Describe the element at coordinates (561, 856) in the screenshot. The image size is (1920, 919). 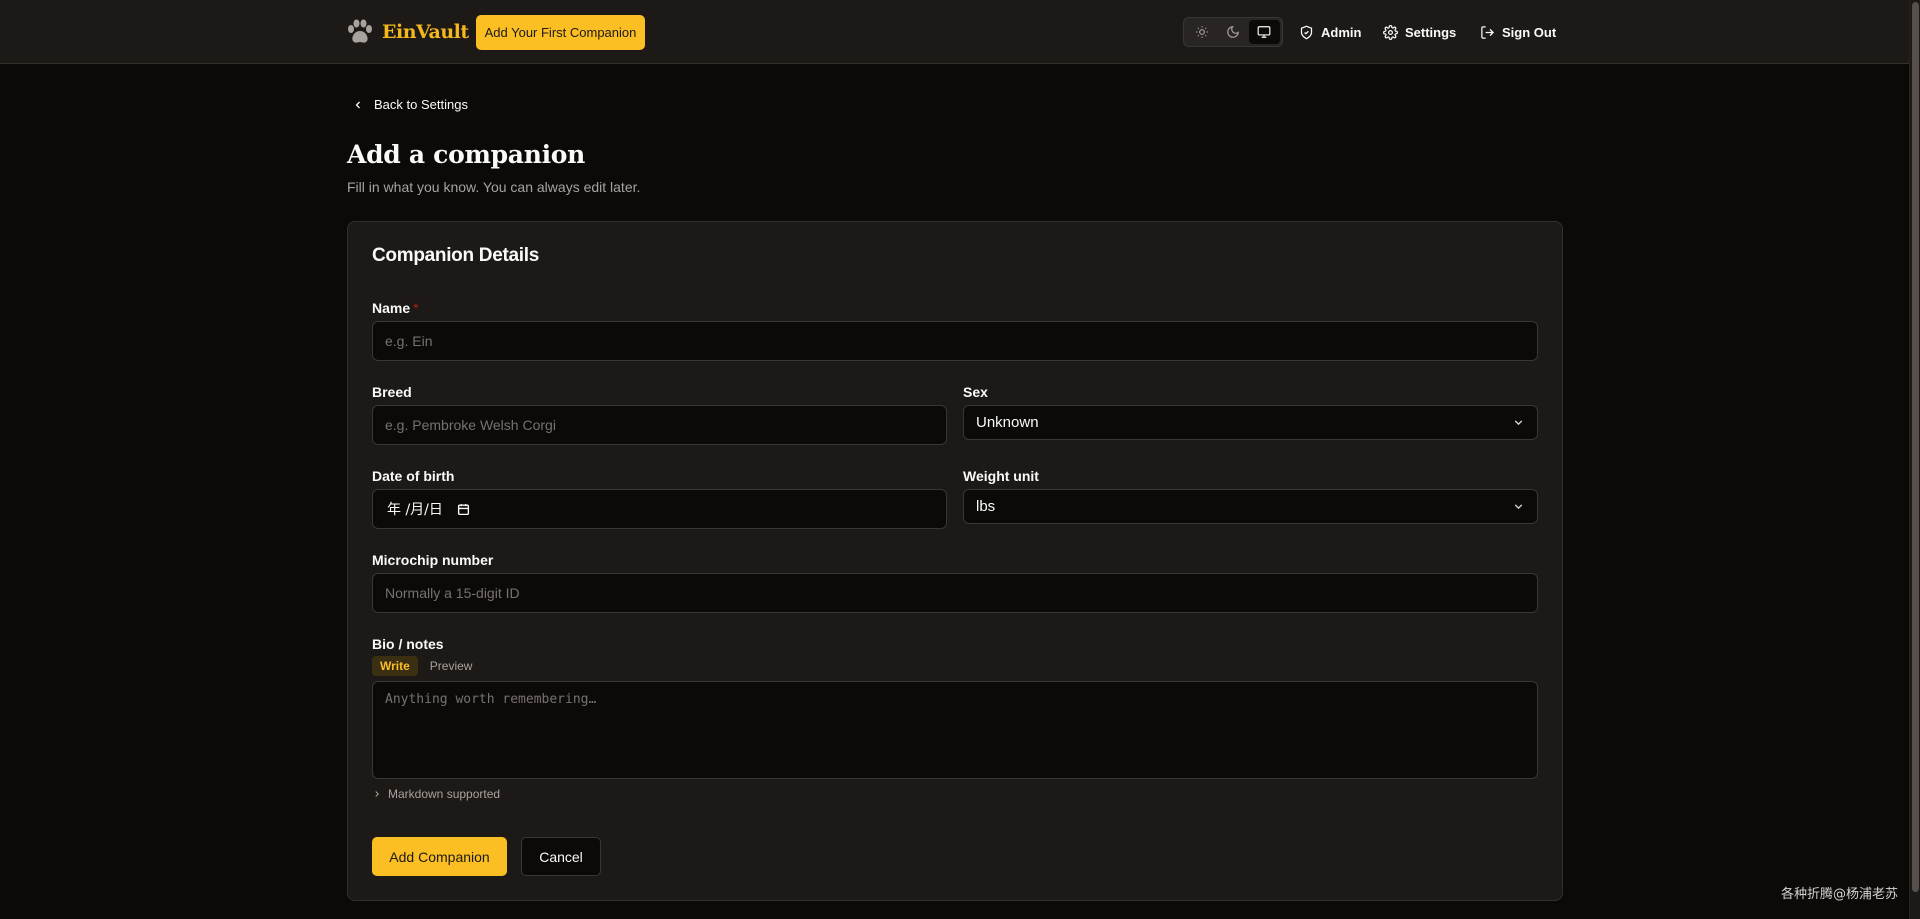
I see `cancel-button: Cancel` at that location.